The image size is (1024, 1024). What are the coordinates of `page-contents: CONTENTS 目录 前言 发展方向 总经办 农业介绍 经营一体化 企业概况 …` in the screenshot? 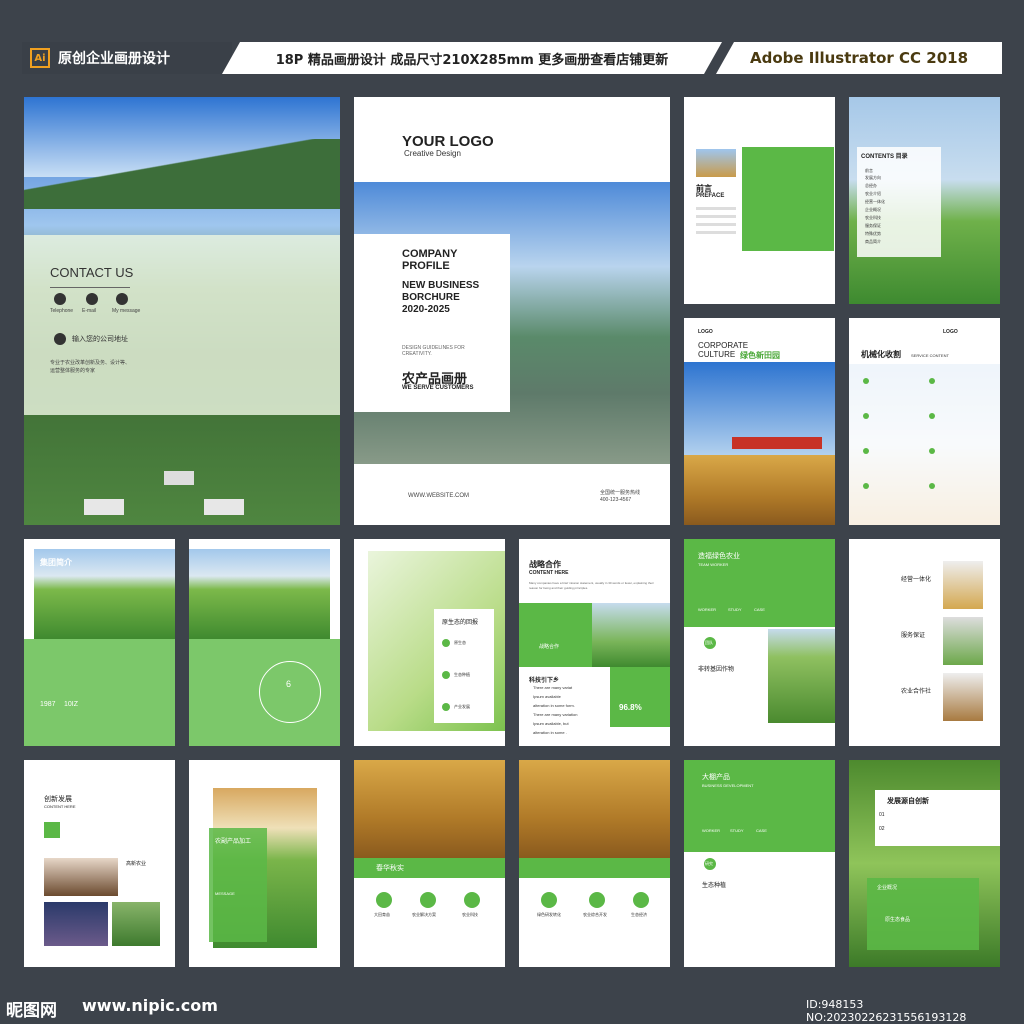 It's located at (924, 200).